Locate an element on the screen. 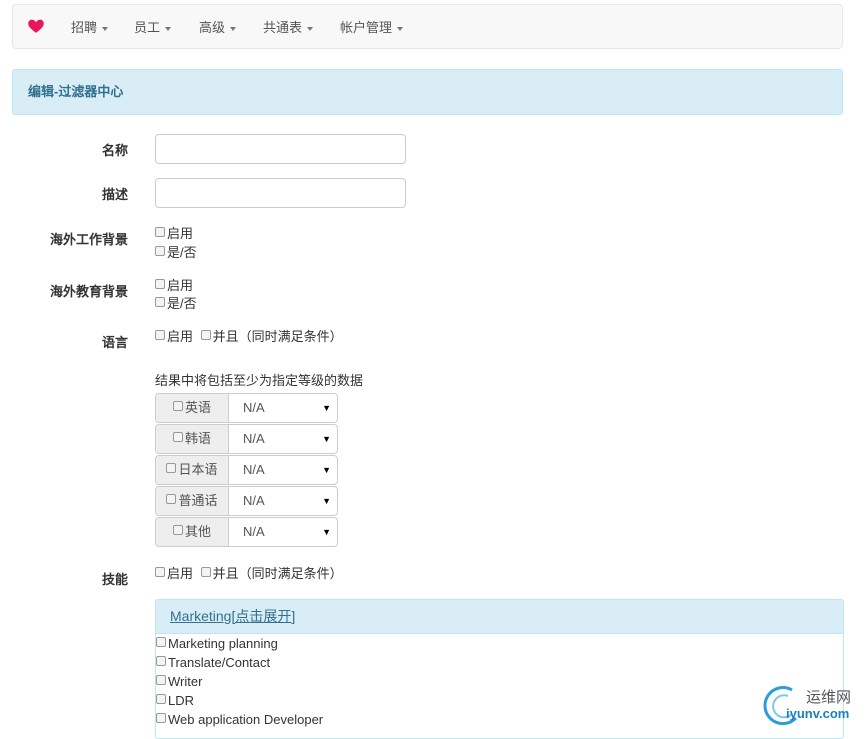 The height and width of the screenshot is (739, 867). language-enable-checkbox: 启用 is located at coordinates (174, 336).